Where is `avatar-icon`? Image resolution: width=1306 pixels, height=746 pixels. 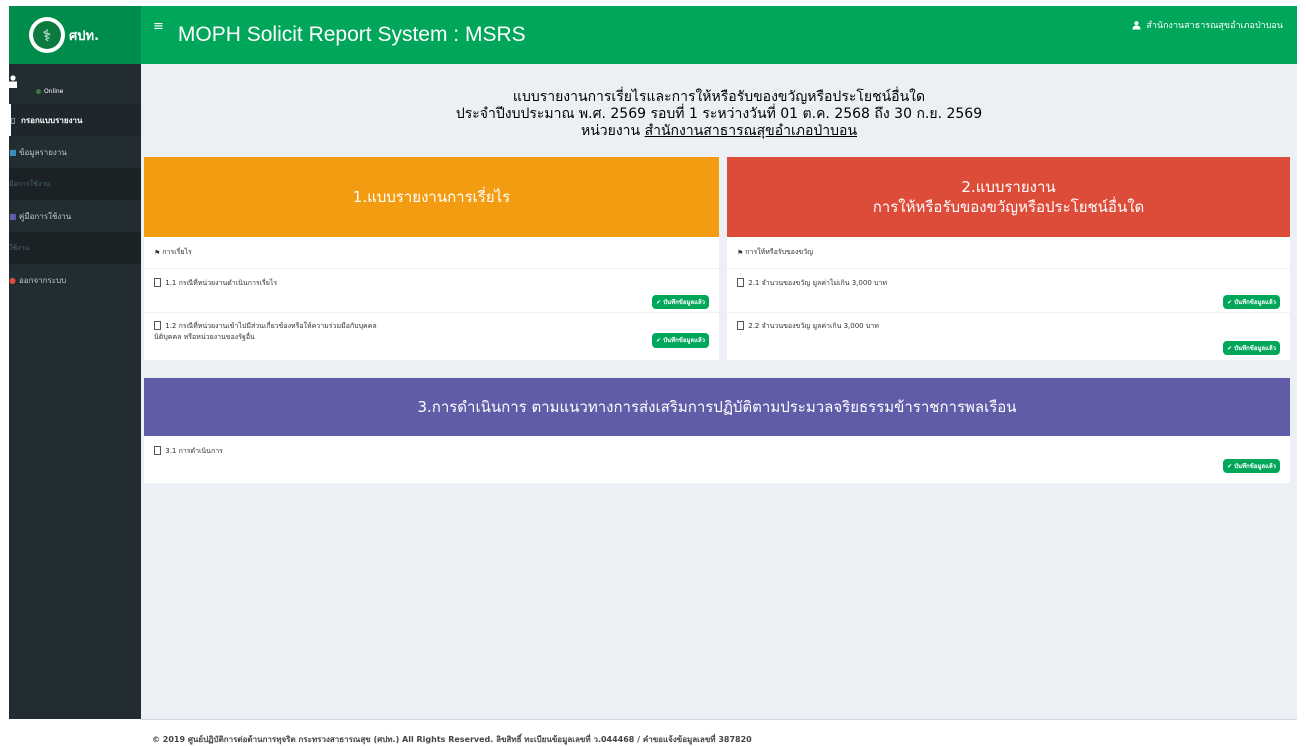
avatar-icon is located at coordinates (13, 81).